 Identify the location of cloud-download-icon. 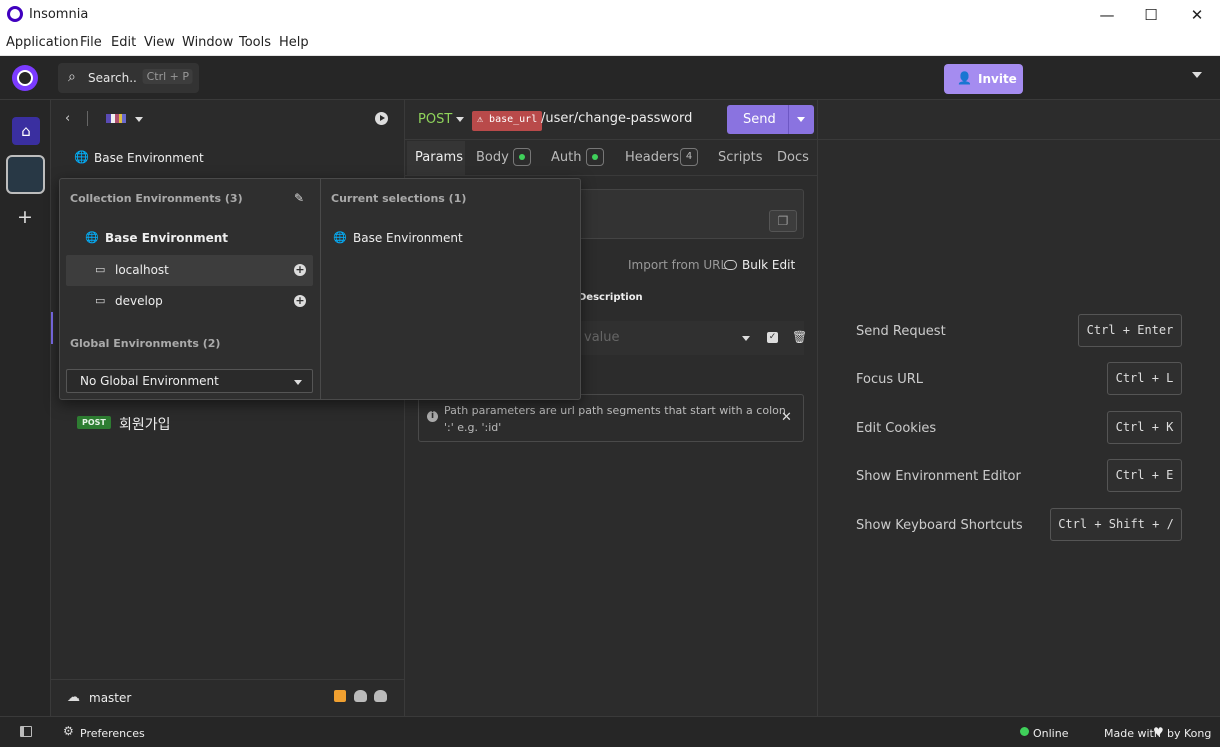
(360, 696).